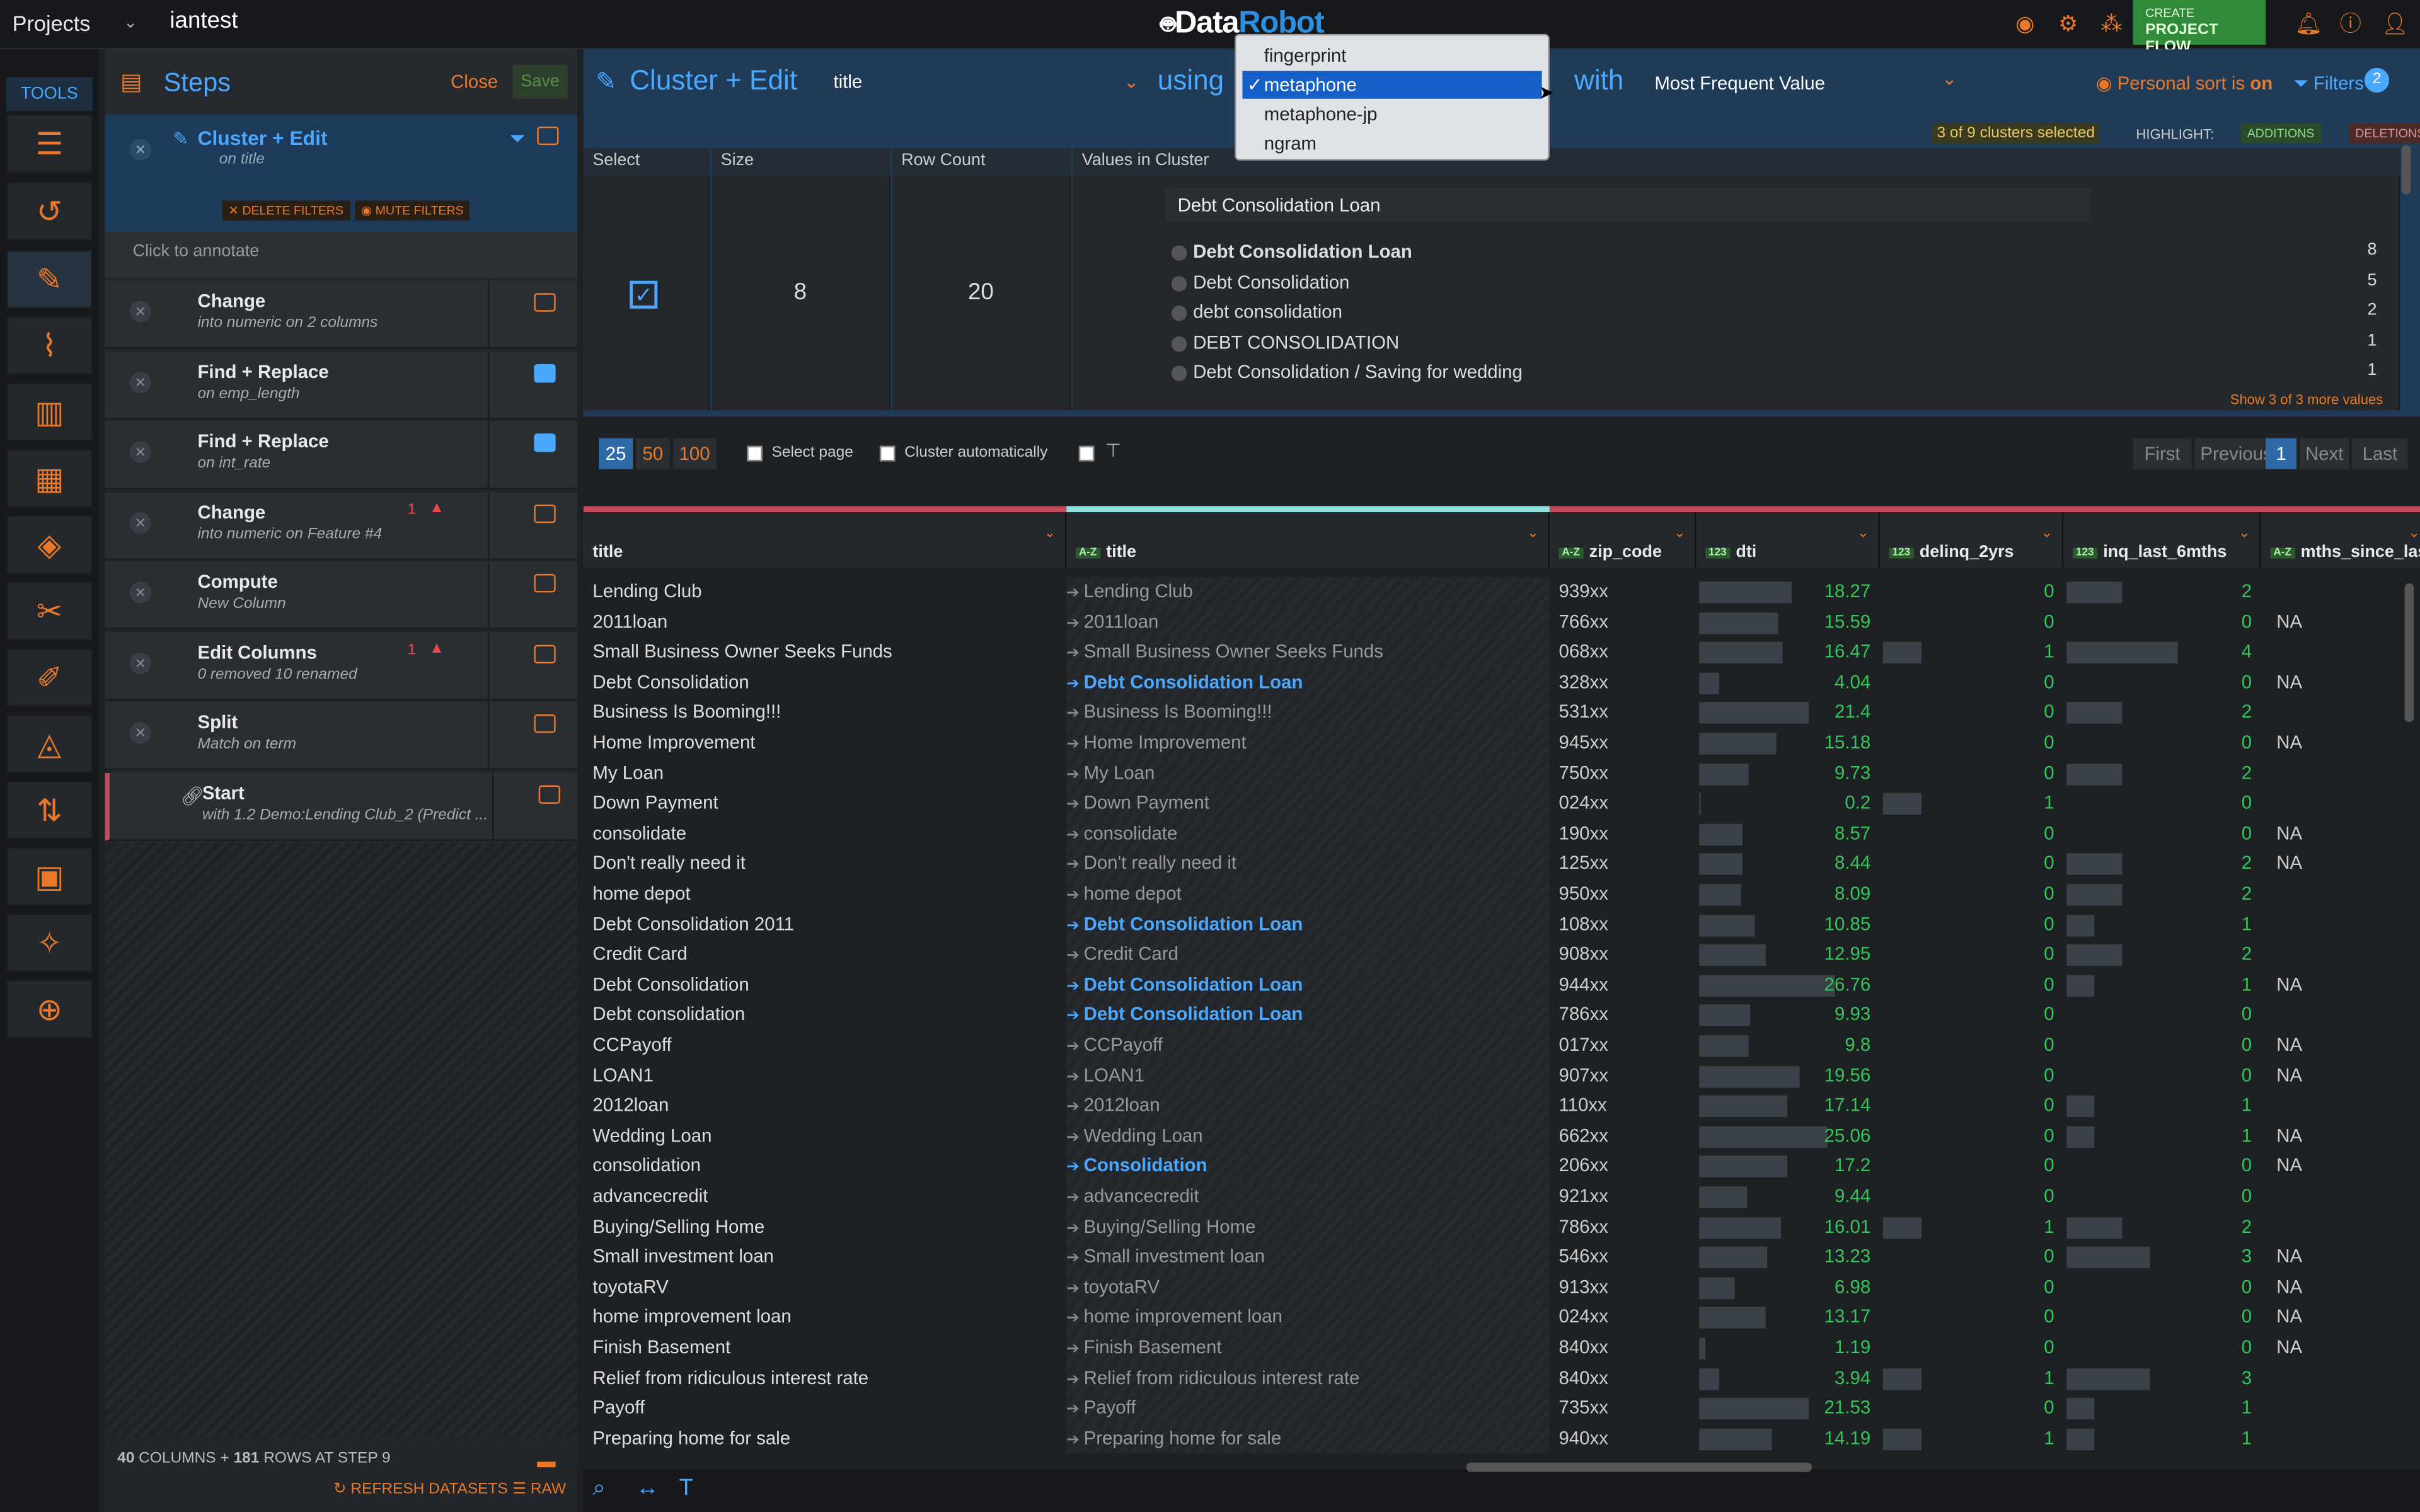 This screenshot has width=2420, height=1512. What do you see at coordinates (1788, 1288) in the screenshot?
I see `table-cell: 6.98` at bounding box center [1788, 1288].